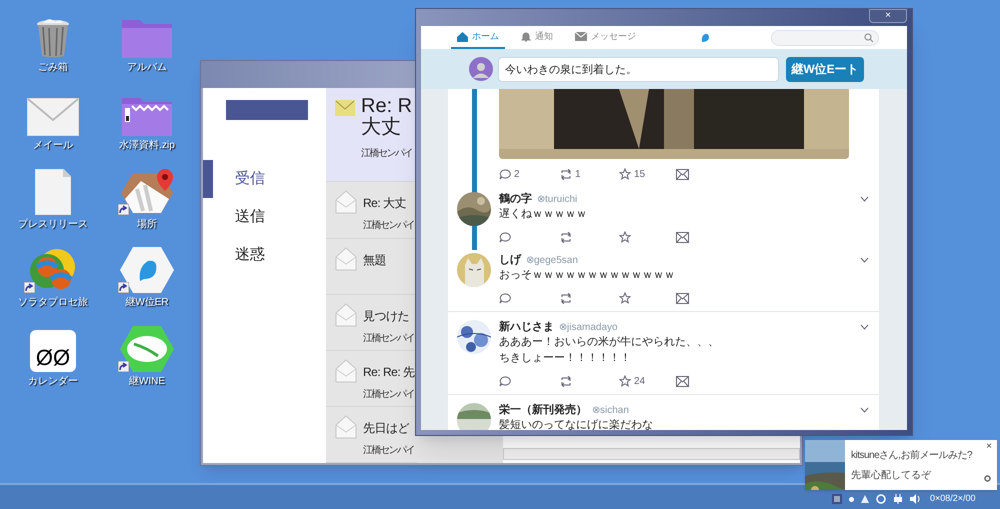 This screenshot has height=509, width=1000. What do you see at coordinates (915, 499) in the screenshot?
I see `speaker-icon` at bounding box center [915, 499].